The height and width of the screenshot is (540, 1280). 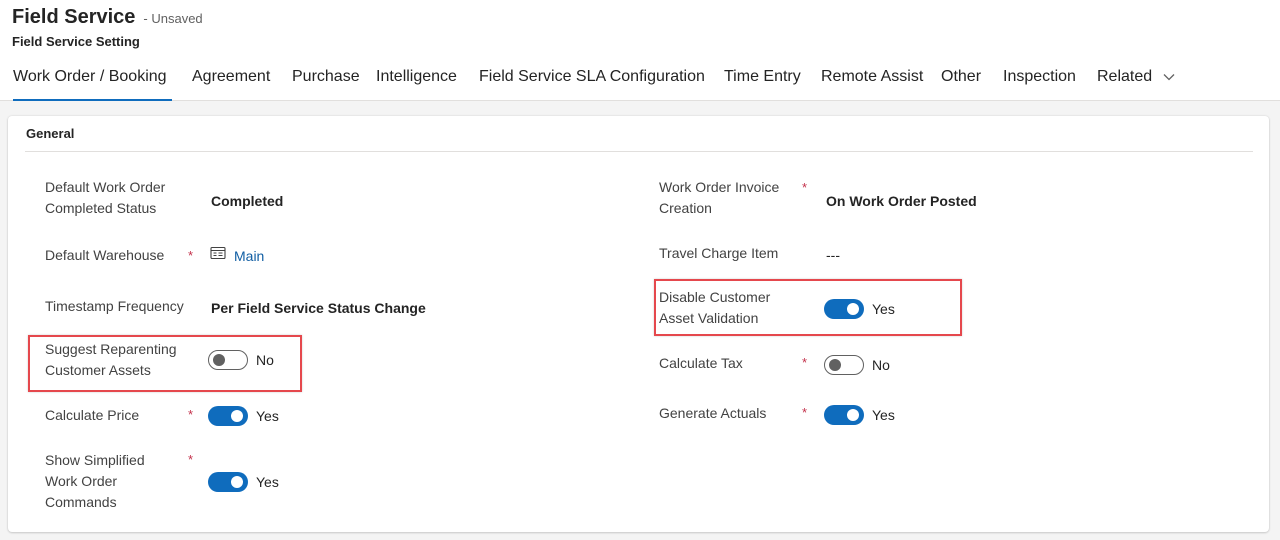 I want to click on calc-price-field: Yes, so click(x=243, y=416).